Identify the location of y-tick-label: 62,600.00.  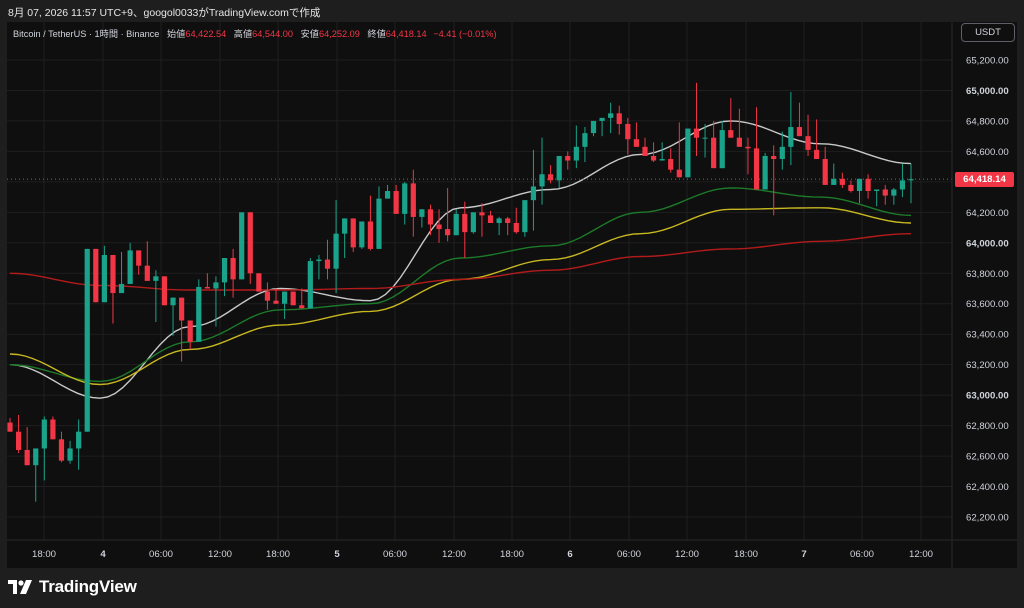
(987, 457).